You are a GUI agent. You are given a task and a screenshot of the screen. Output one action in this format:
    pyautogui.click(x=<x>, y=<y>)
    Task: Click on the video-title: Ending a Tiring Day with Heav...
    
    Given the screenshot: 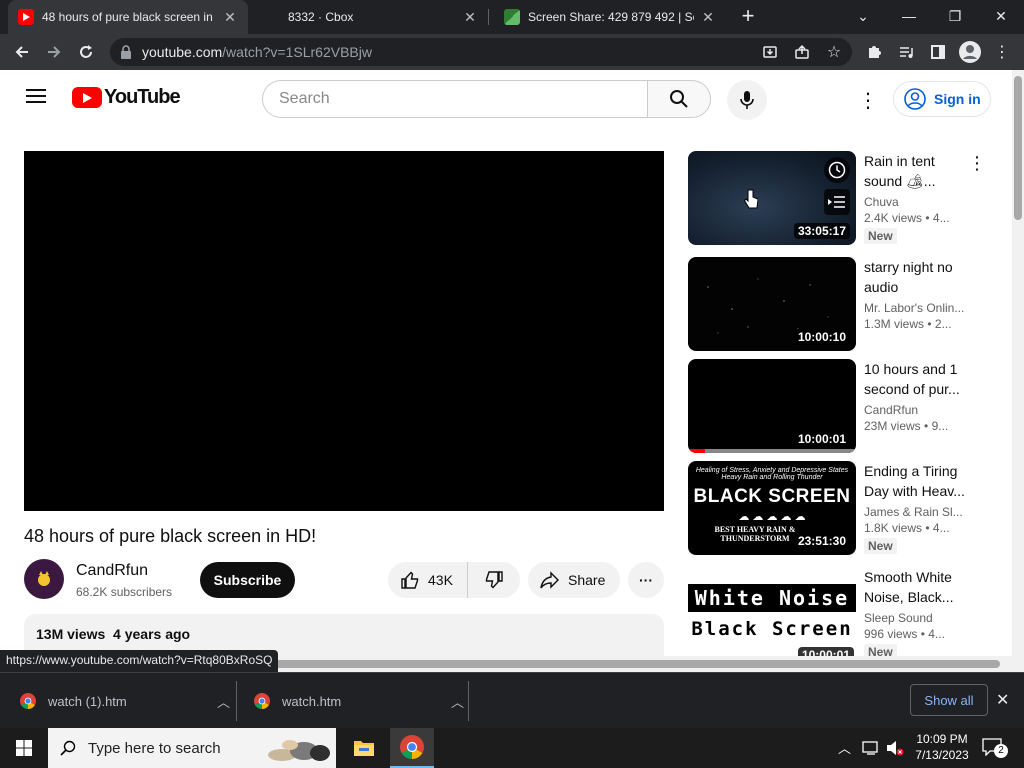 What is the action you would take?
    pyautogui.click(x=916, y=481)
    